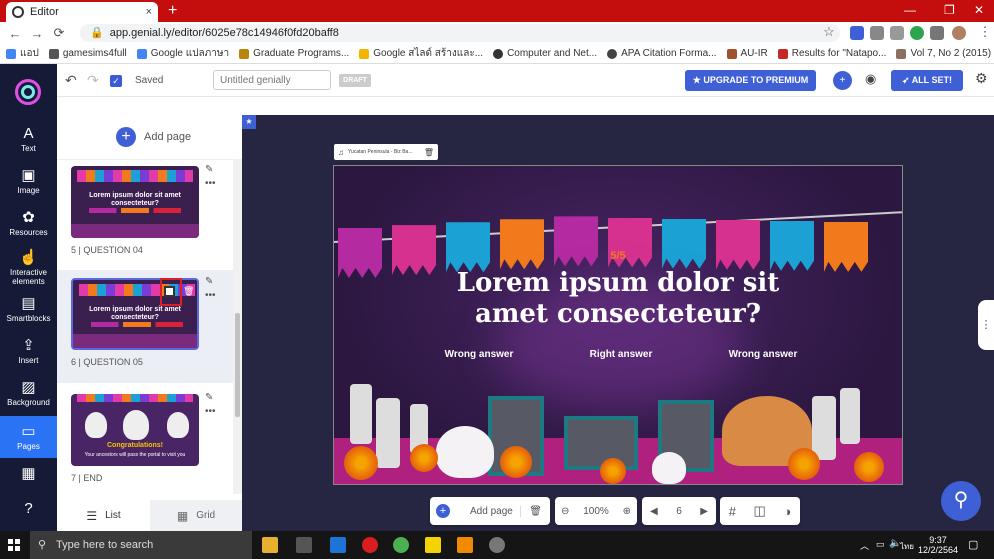 This screenshot has width=994, height=559. I want to click on sidebar-item-templates: ▦, so click(28, 475).